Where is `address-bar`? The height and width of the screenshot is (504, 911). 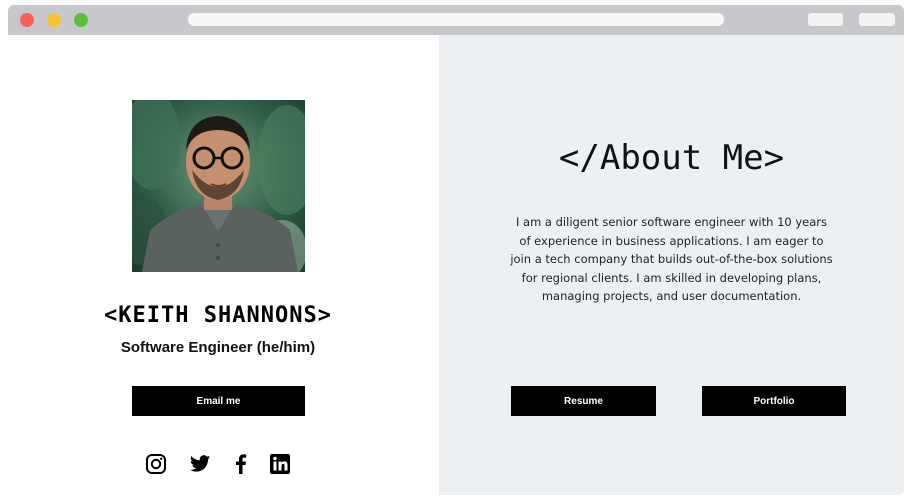 address-bar is located at coordinates (456, 19).